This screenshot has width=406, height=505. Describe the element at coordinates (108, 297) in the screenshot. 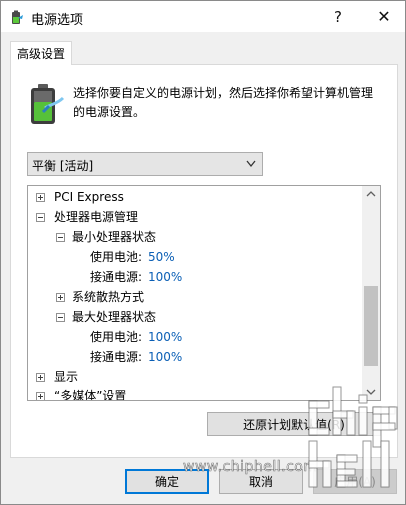

I see `tree-item-label: 系统散热方式` at that location.